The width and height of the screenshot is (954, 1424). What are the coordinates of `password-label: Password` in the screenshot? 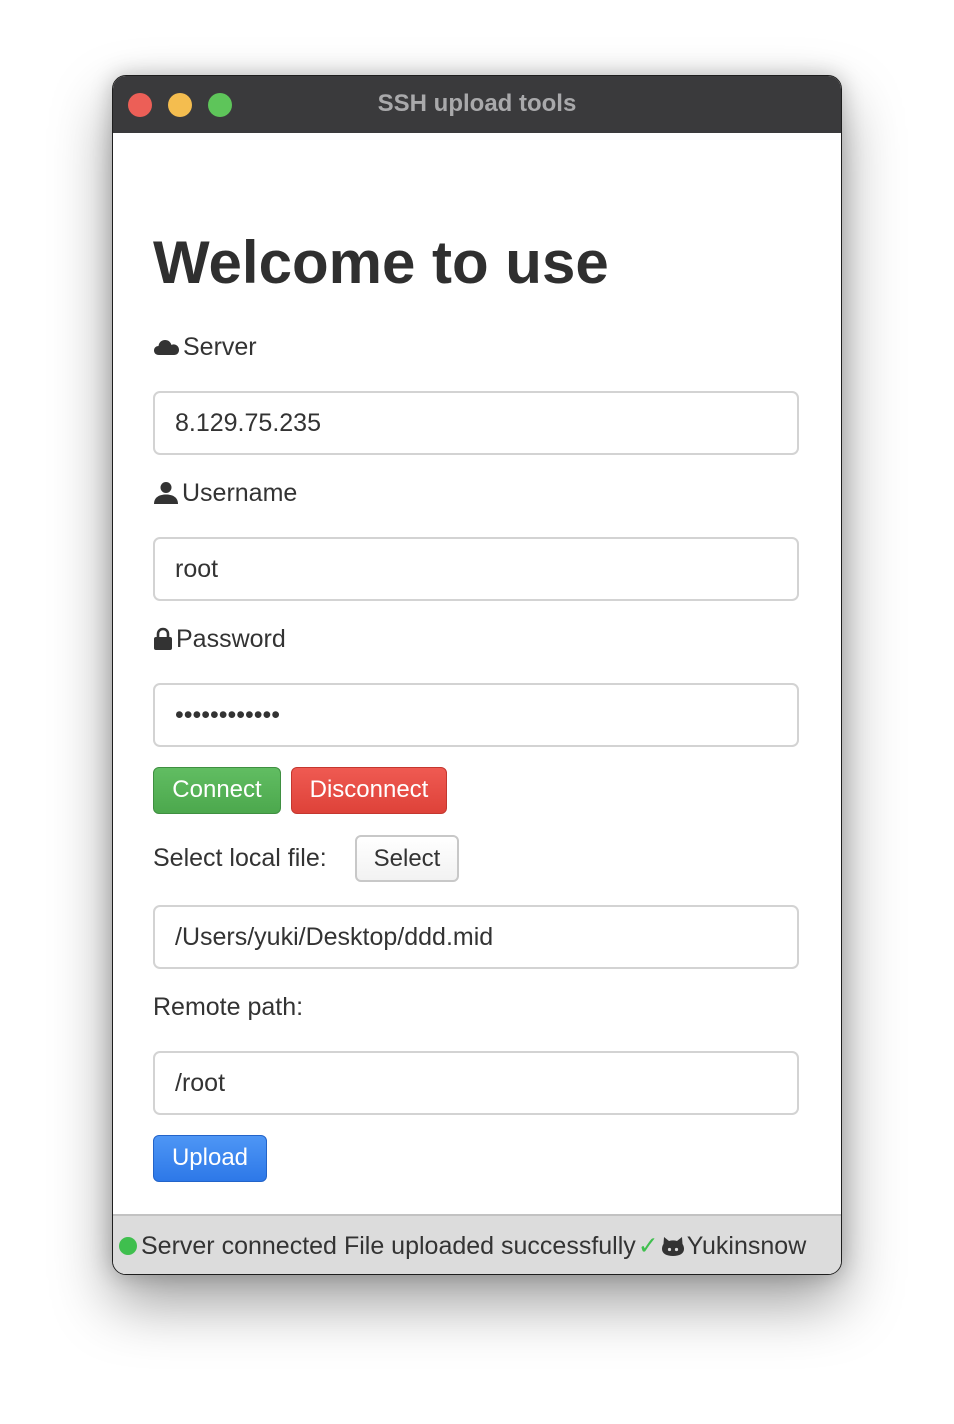 It's located at (219, 639).